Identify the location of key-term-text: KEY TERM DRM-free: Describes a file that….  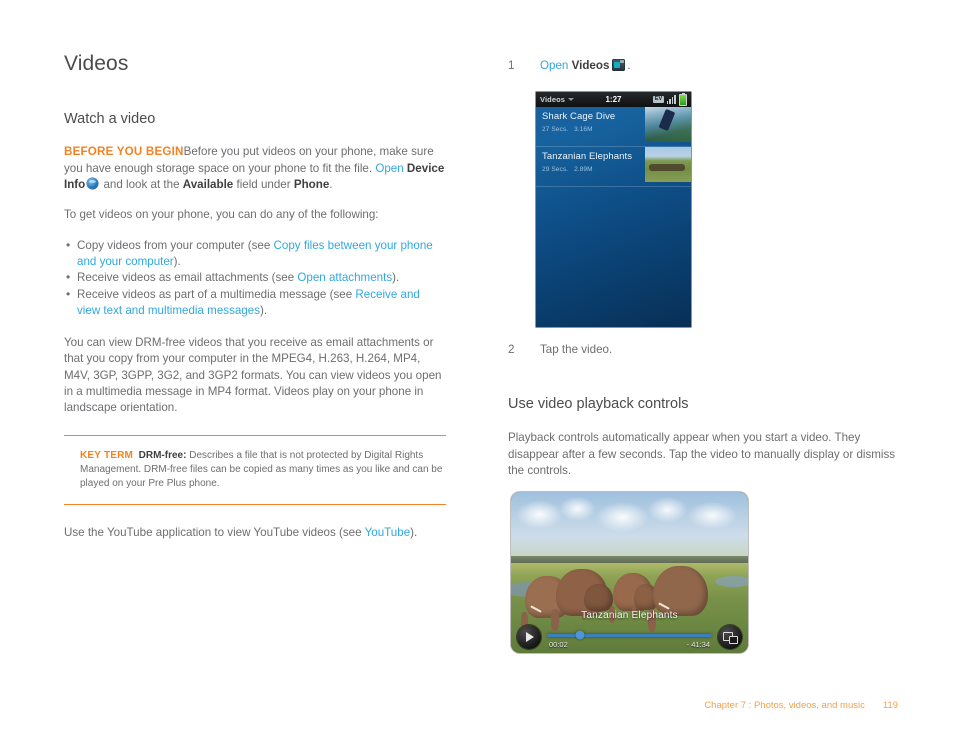
(263, 470).